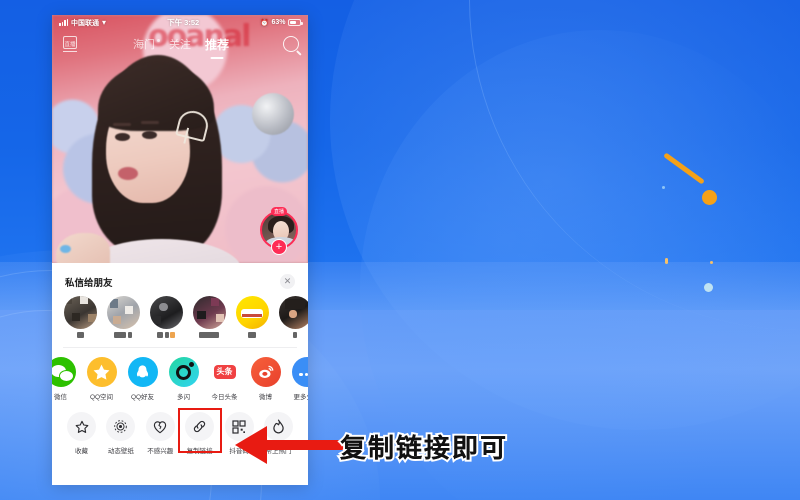  What do you see at coordinates (81, 426) in the screenshot?
I see `star-icon` at bounding box center [81, 426].